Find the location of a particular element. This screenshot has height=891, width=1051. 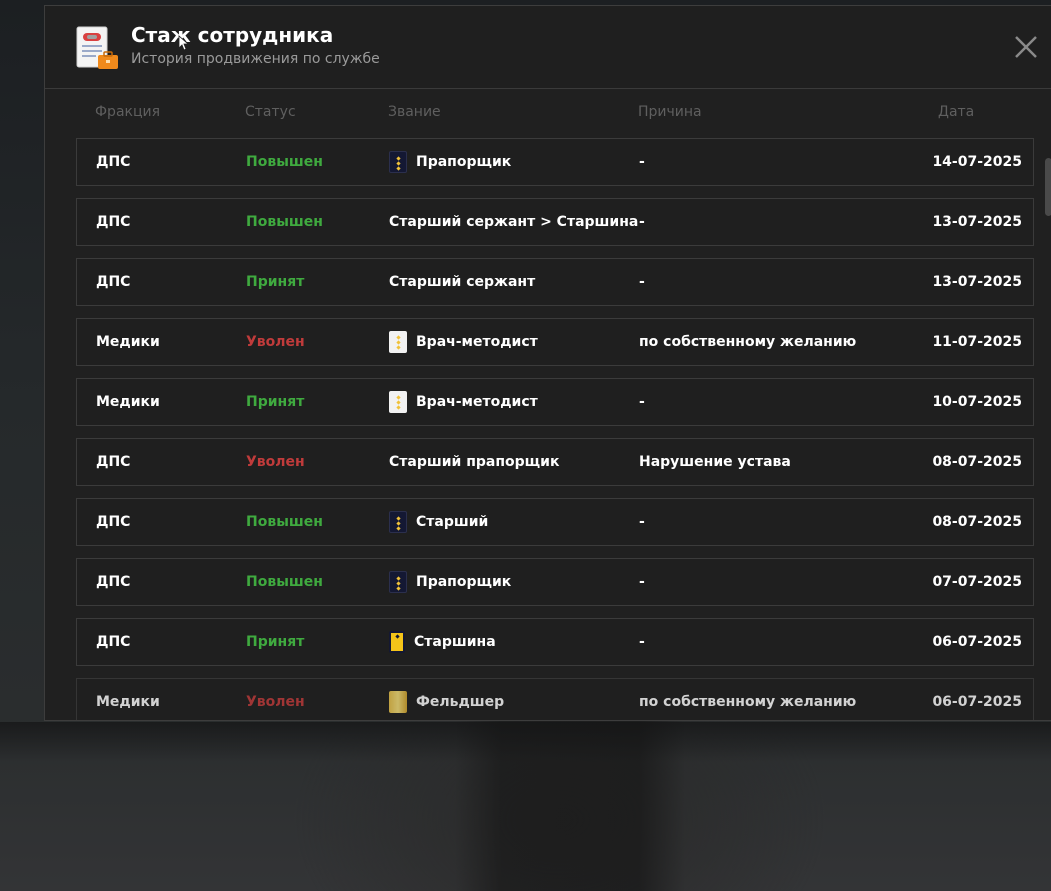

column-header-reason: Причина is located at coordinates (670, 112).